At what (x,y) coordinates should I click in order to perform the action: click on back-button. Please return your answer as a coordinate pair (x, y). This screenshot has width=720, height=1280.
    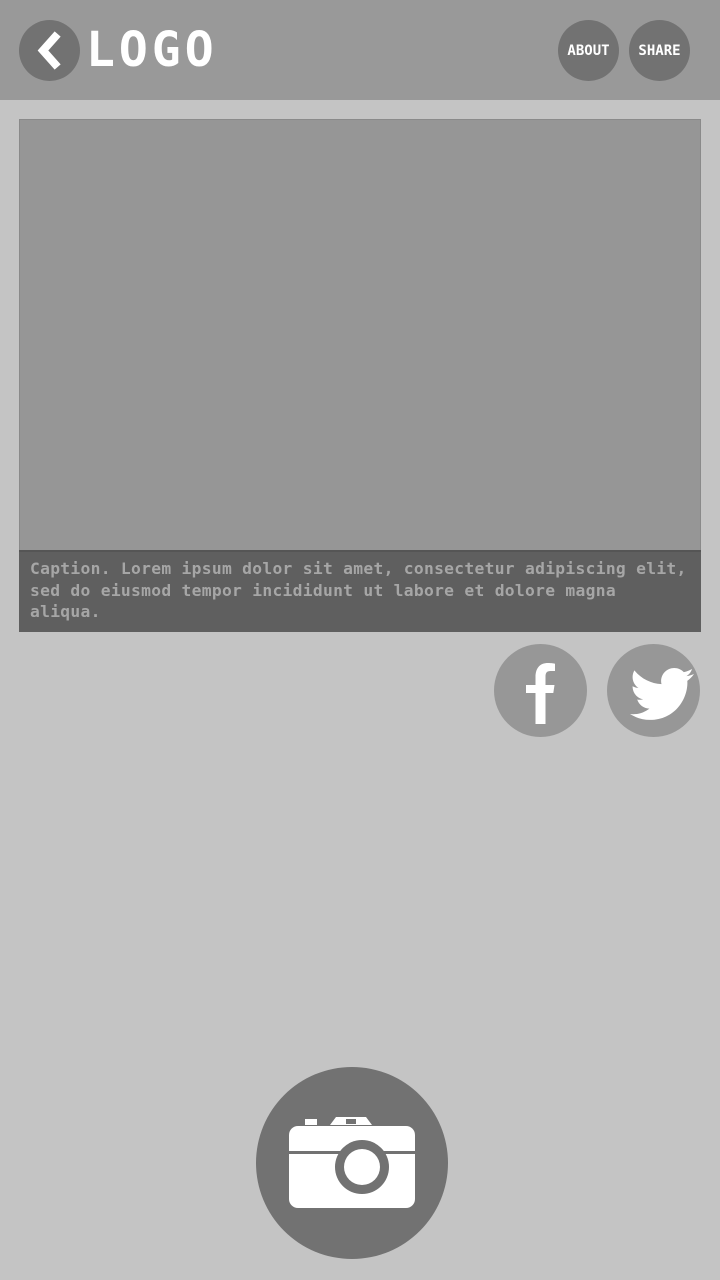
    Looking at the image, I should click on (49, 50).